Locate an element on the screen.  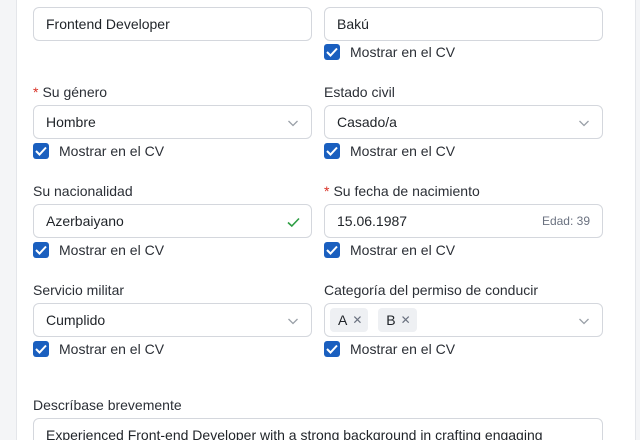
gender-value: Hombre is located at coordinates (71, 122).